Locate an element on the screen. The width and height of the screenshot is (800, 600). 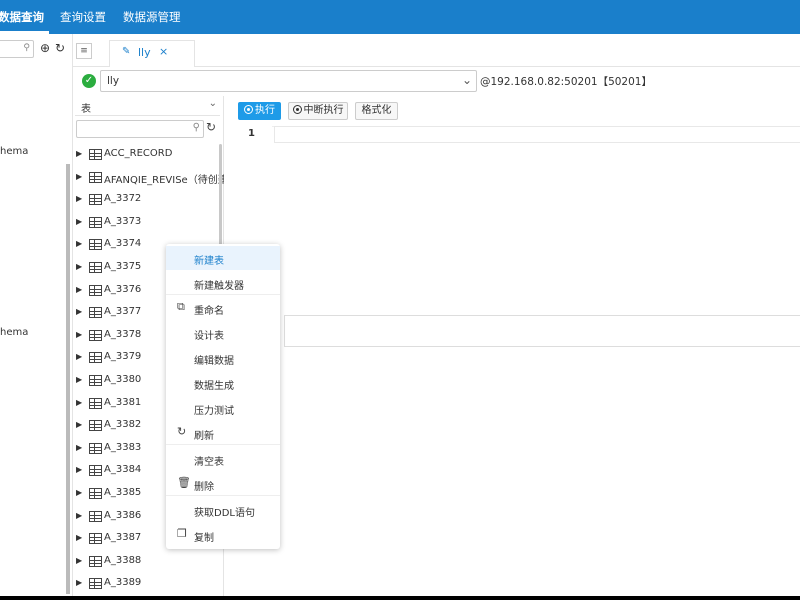
context-menu-item: ⧉ 重命名 is located at coordinates (223, 308).